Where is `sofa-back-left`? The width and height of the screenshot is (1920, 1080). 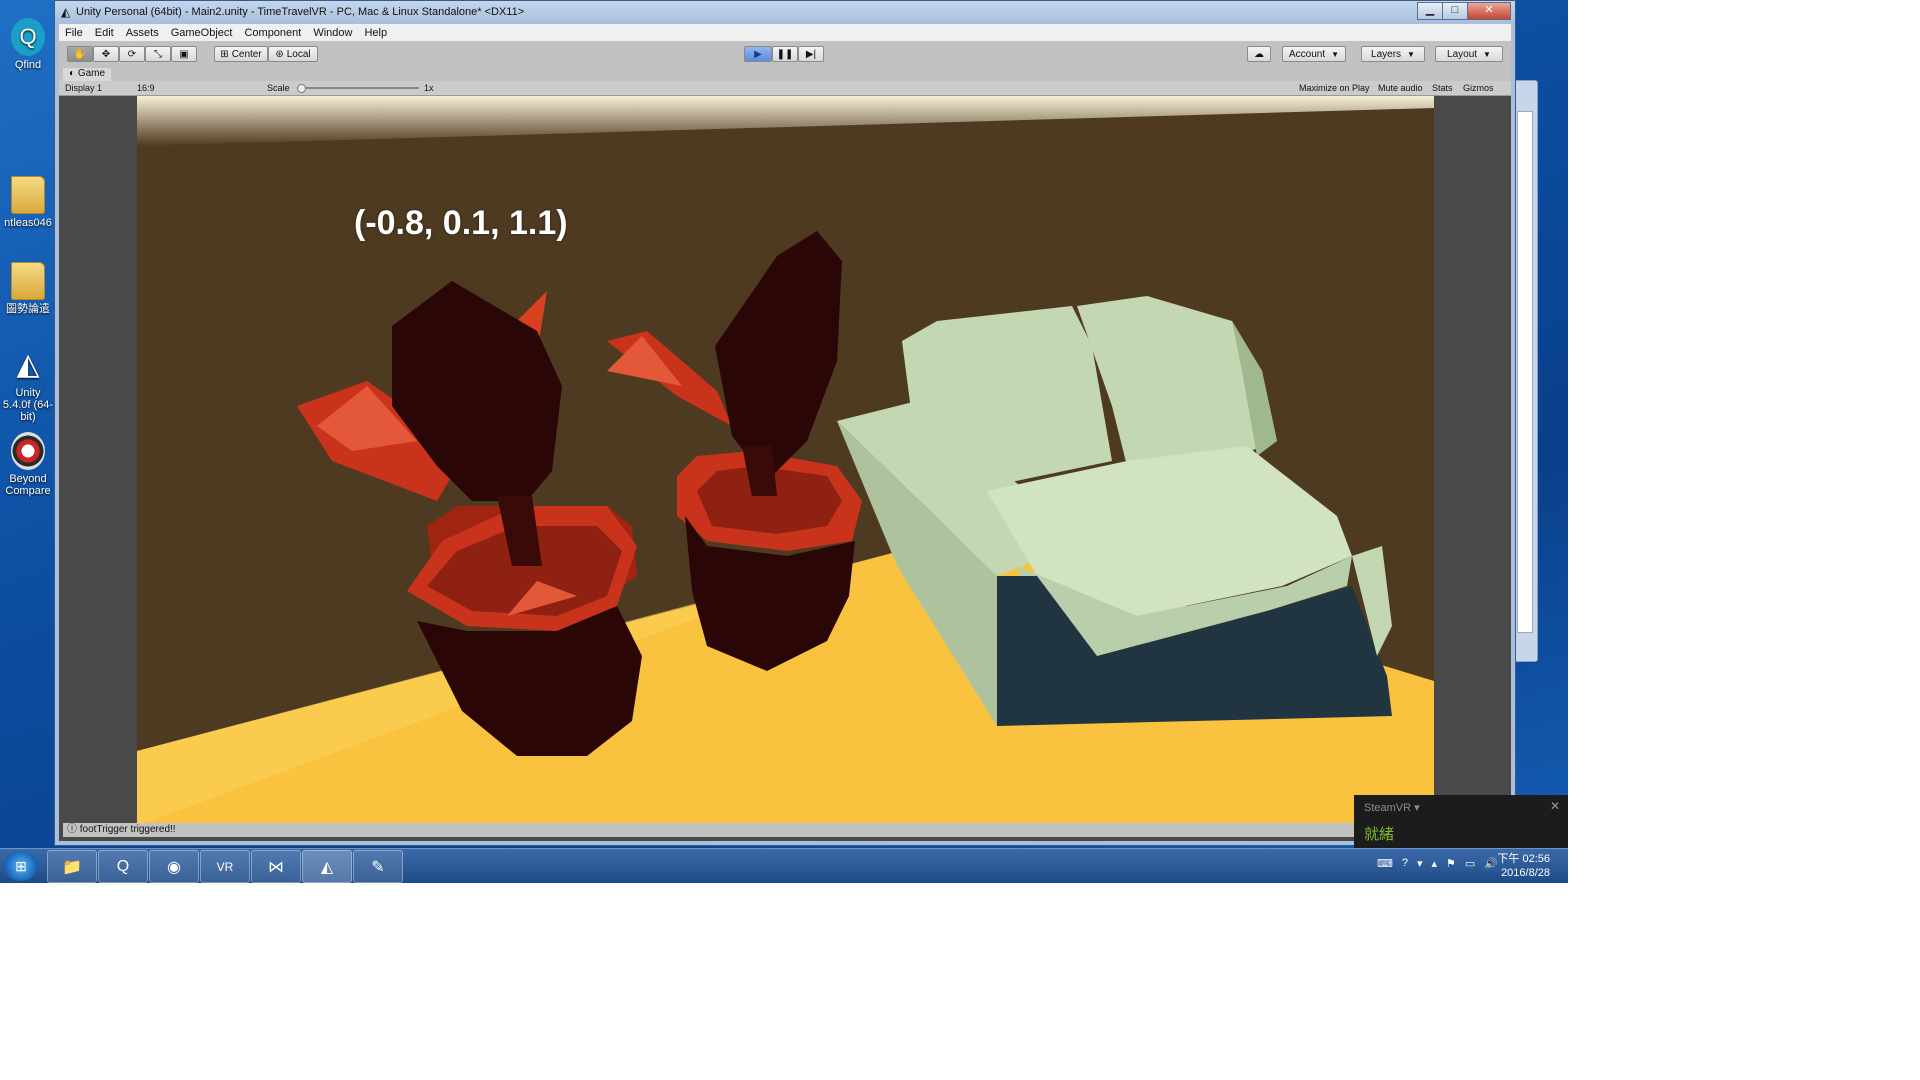
sofa-back-left is located at coordinates (1007, 396).